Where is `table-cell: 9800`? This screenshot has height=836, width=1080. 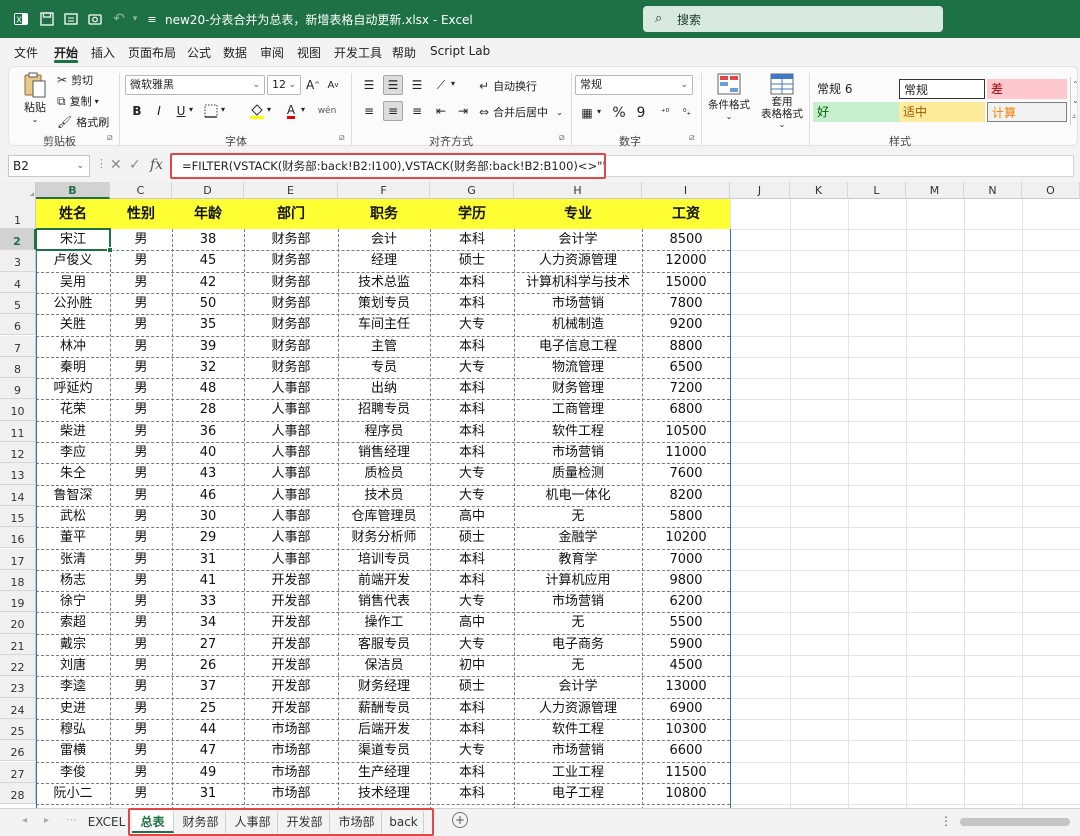 table-cell: 9800 is located at coordinates (686, 580).